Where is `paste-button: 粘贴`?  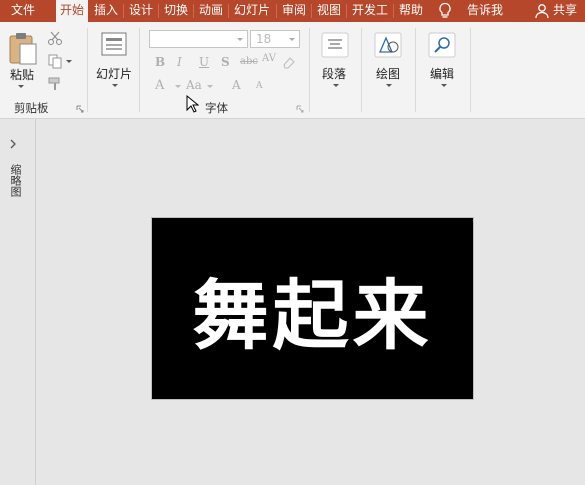
paste-button: 粘贴 is located at coordinates (22, 74).